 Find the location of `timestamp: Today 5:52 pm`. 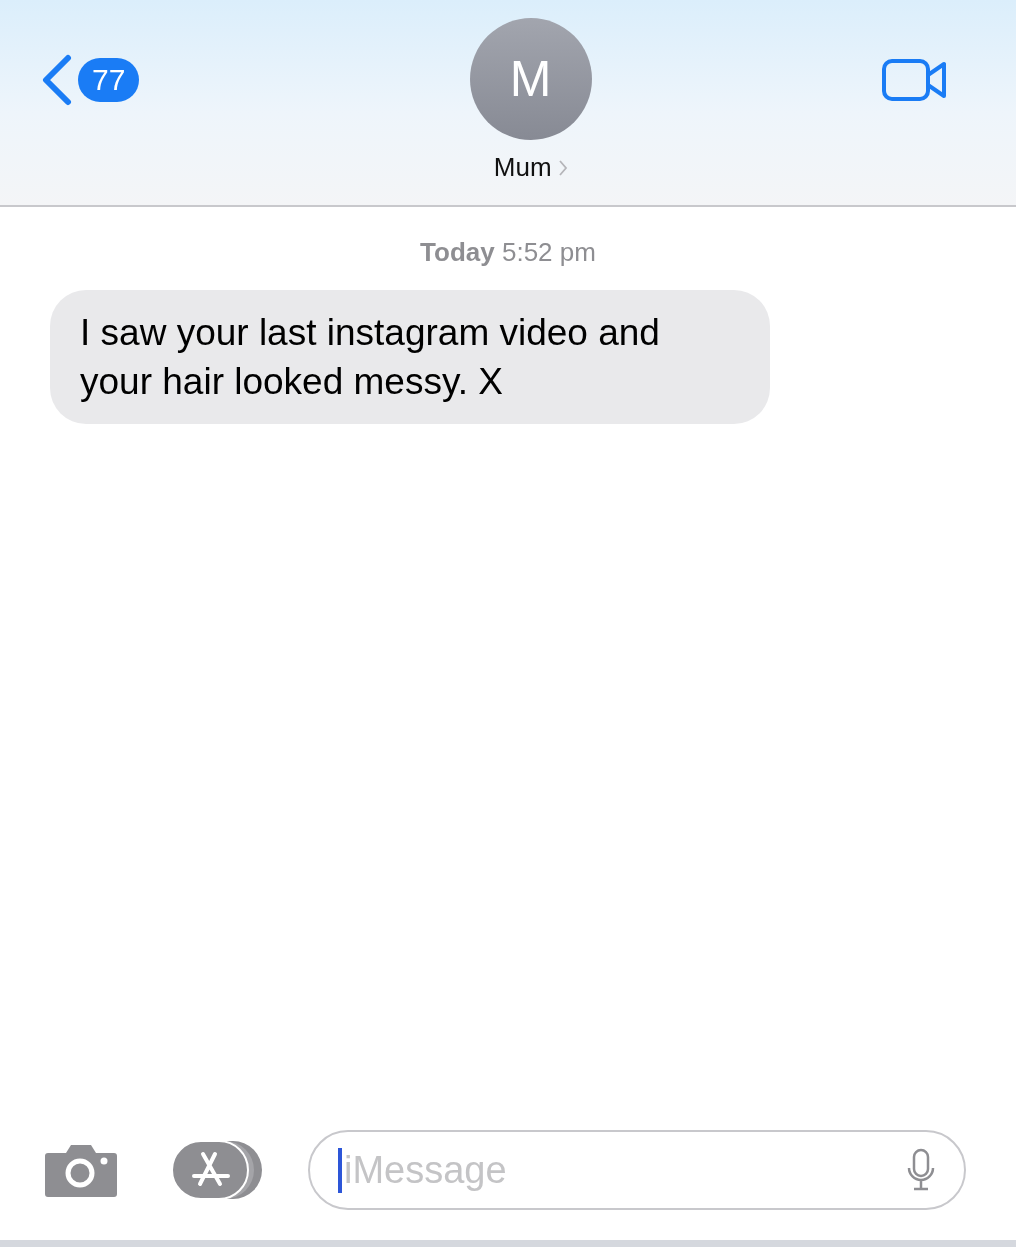

timestamp: Today 5:52 pm is located at coordinates (508, 252).